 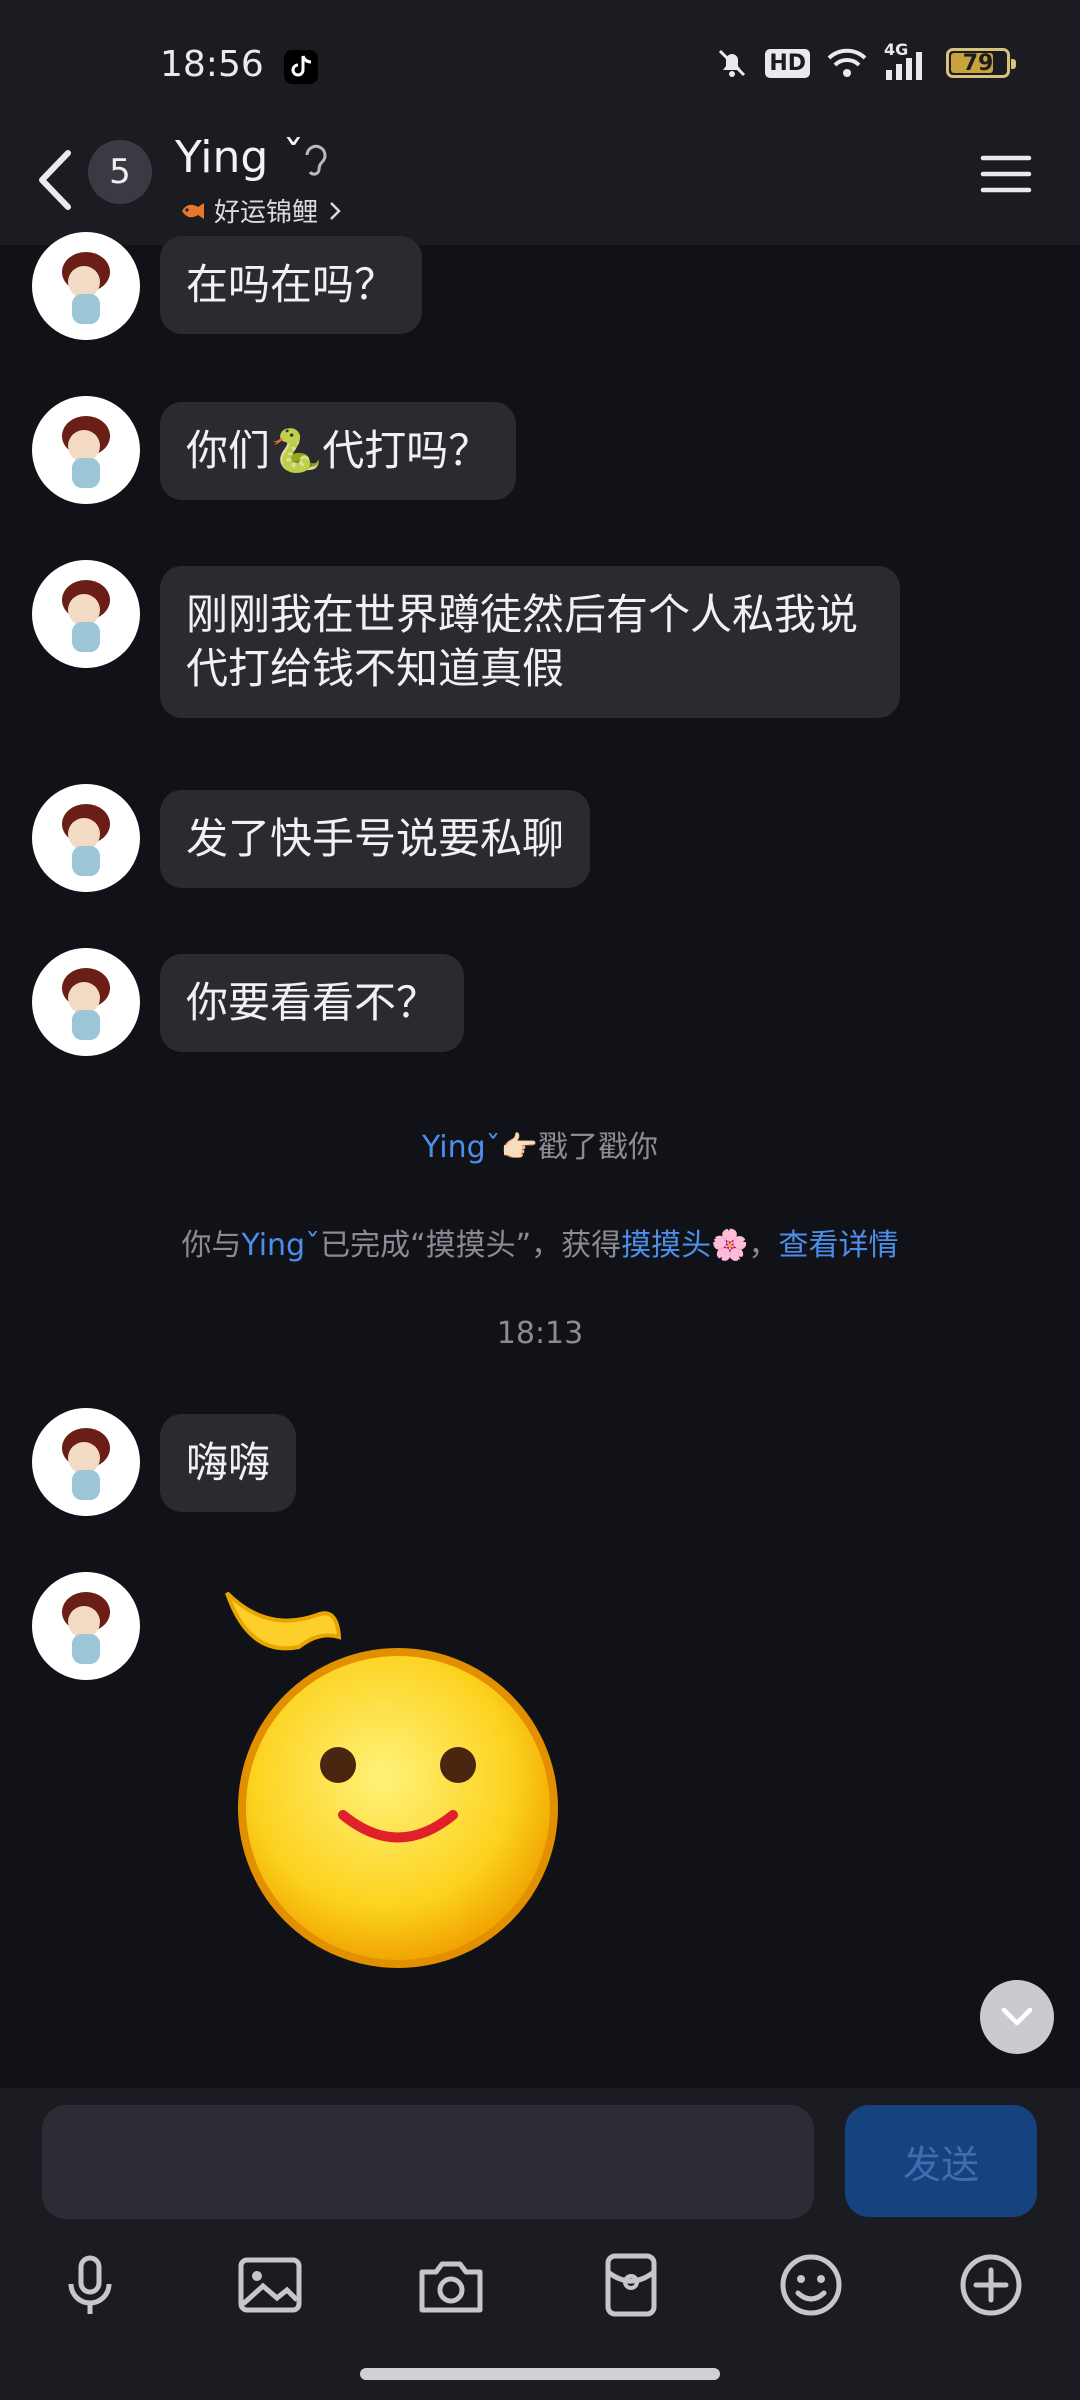 I want to click on red-packet-icon, so click(x=631, y=2285).